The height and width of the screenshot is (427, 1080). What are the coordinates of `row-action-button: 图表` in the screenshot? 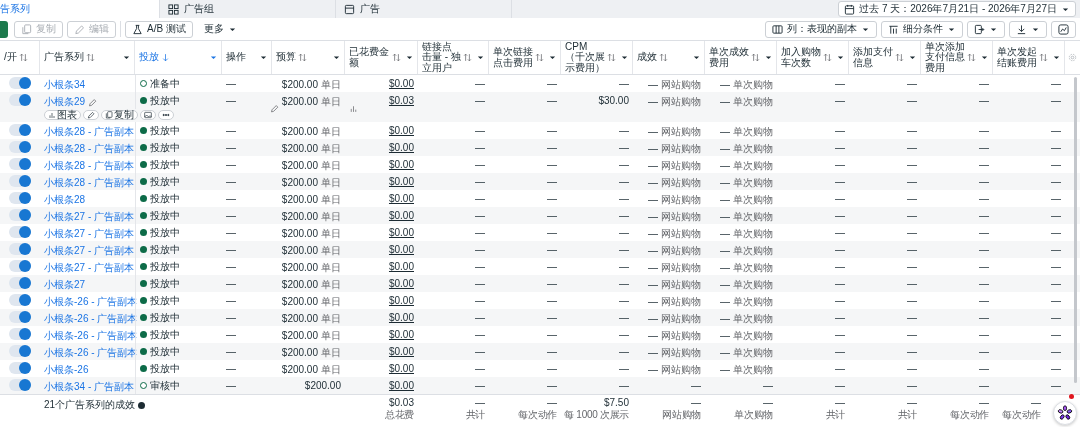 It's located at (62, 115).